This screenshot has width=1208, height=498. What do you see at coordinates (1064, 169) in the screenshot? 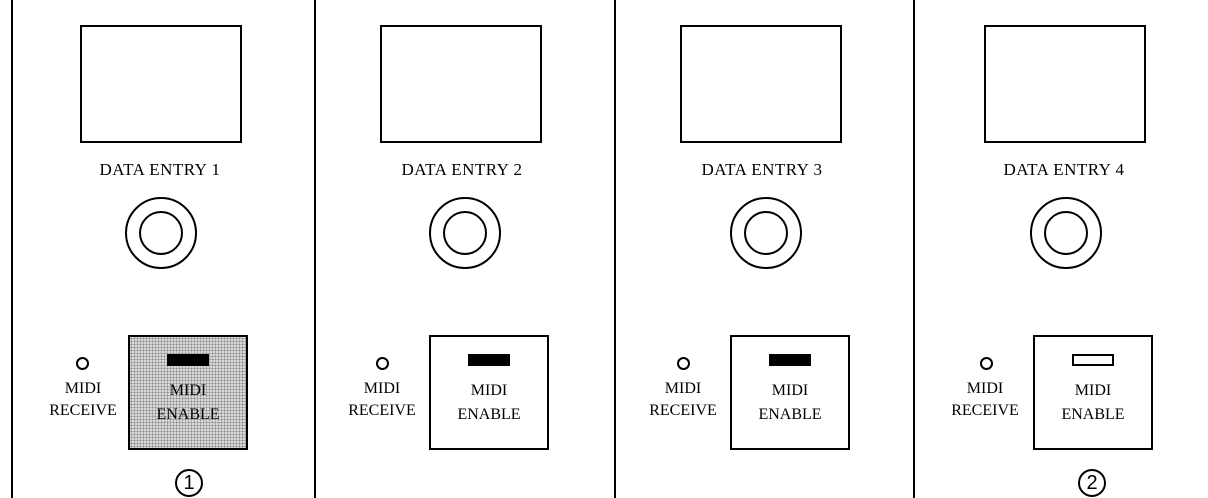
I see `data-entry-label: DATA ENTRY 4` at bounding box center [1064, 169].